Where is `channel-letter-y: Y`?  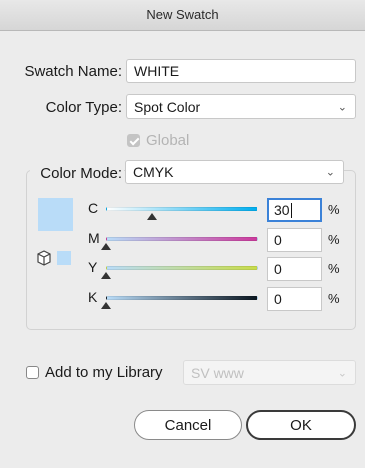
channel-letter-y: Y is located at coordinates (93, 267).